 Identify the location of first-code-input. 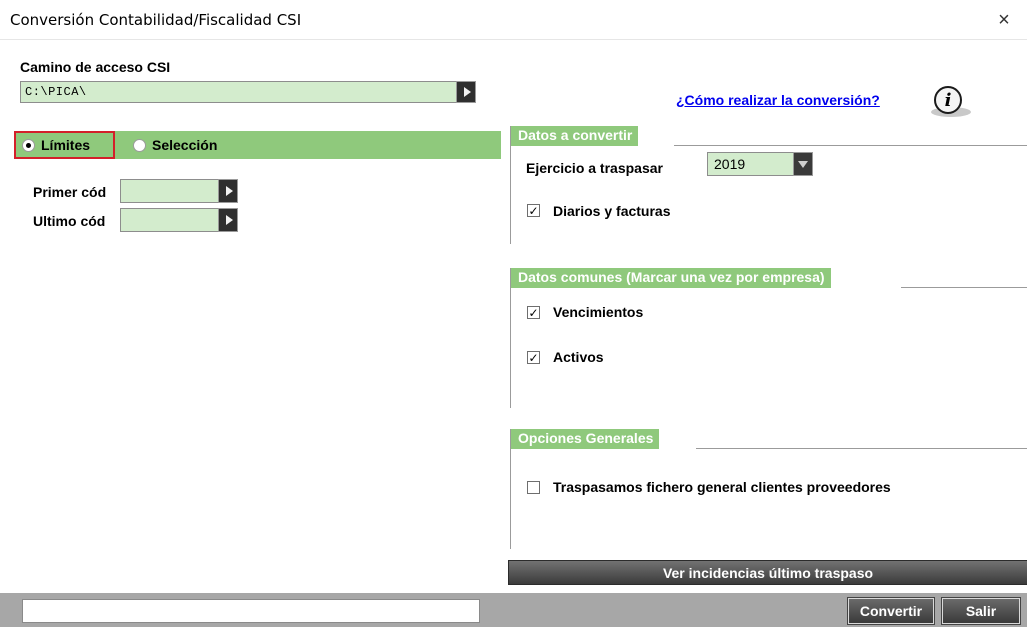
(169, 191).